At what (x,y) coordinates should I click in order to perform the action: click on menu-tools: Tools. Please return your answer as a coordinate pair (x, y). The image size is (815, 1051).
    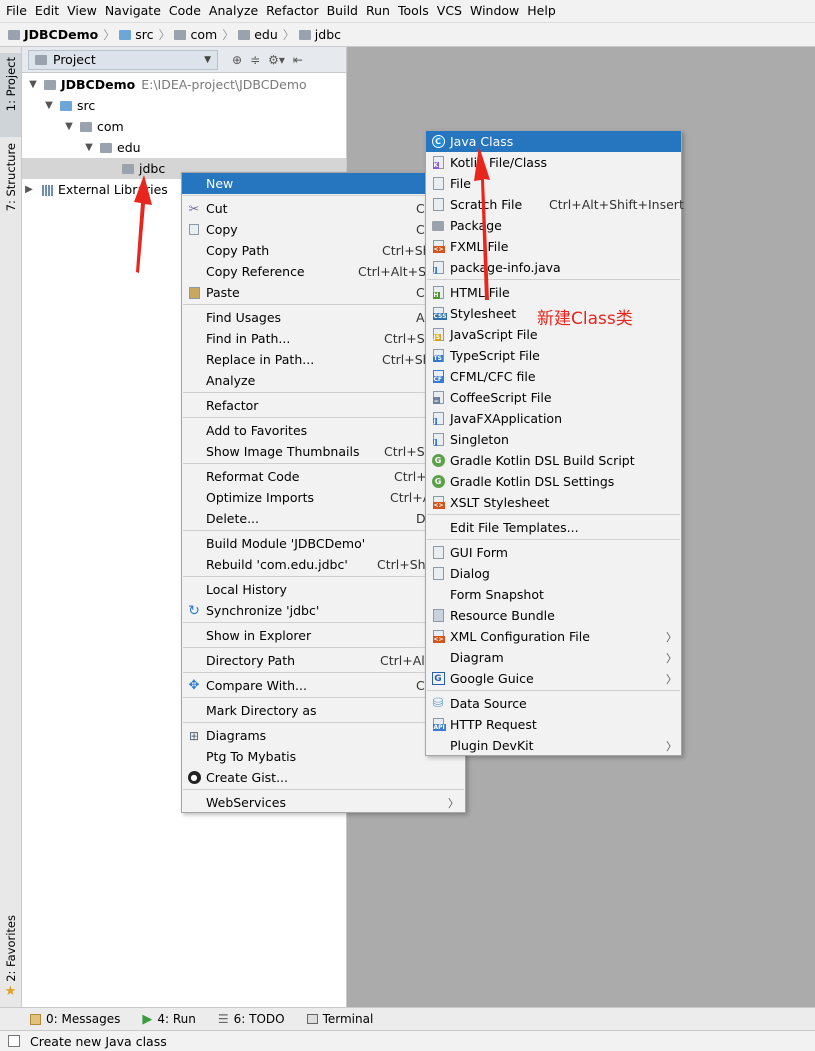
    Looking at the image, I should click on (413, 11).